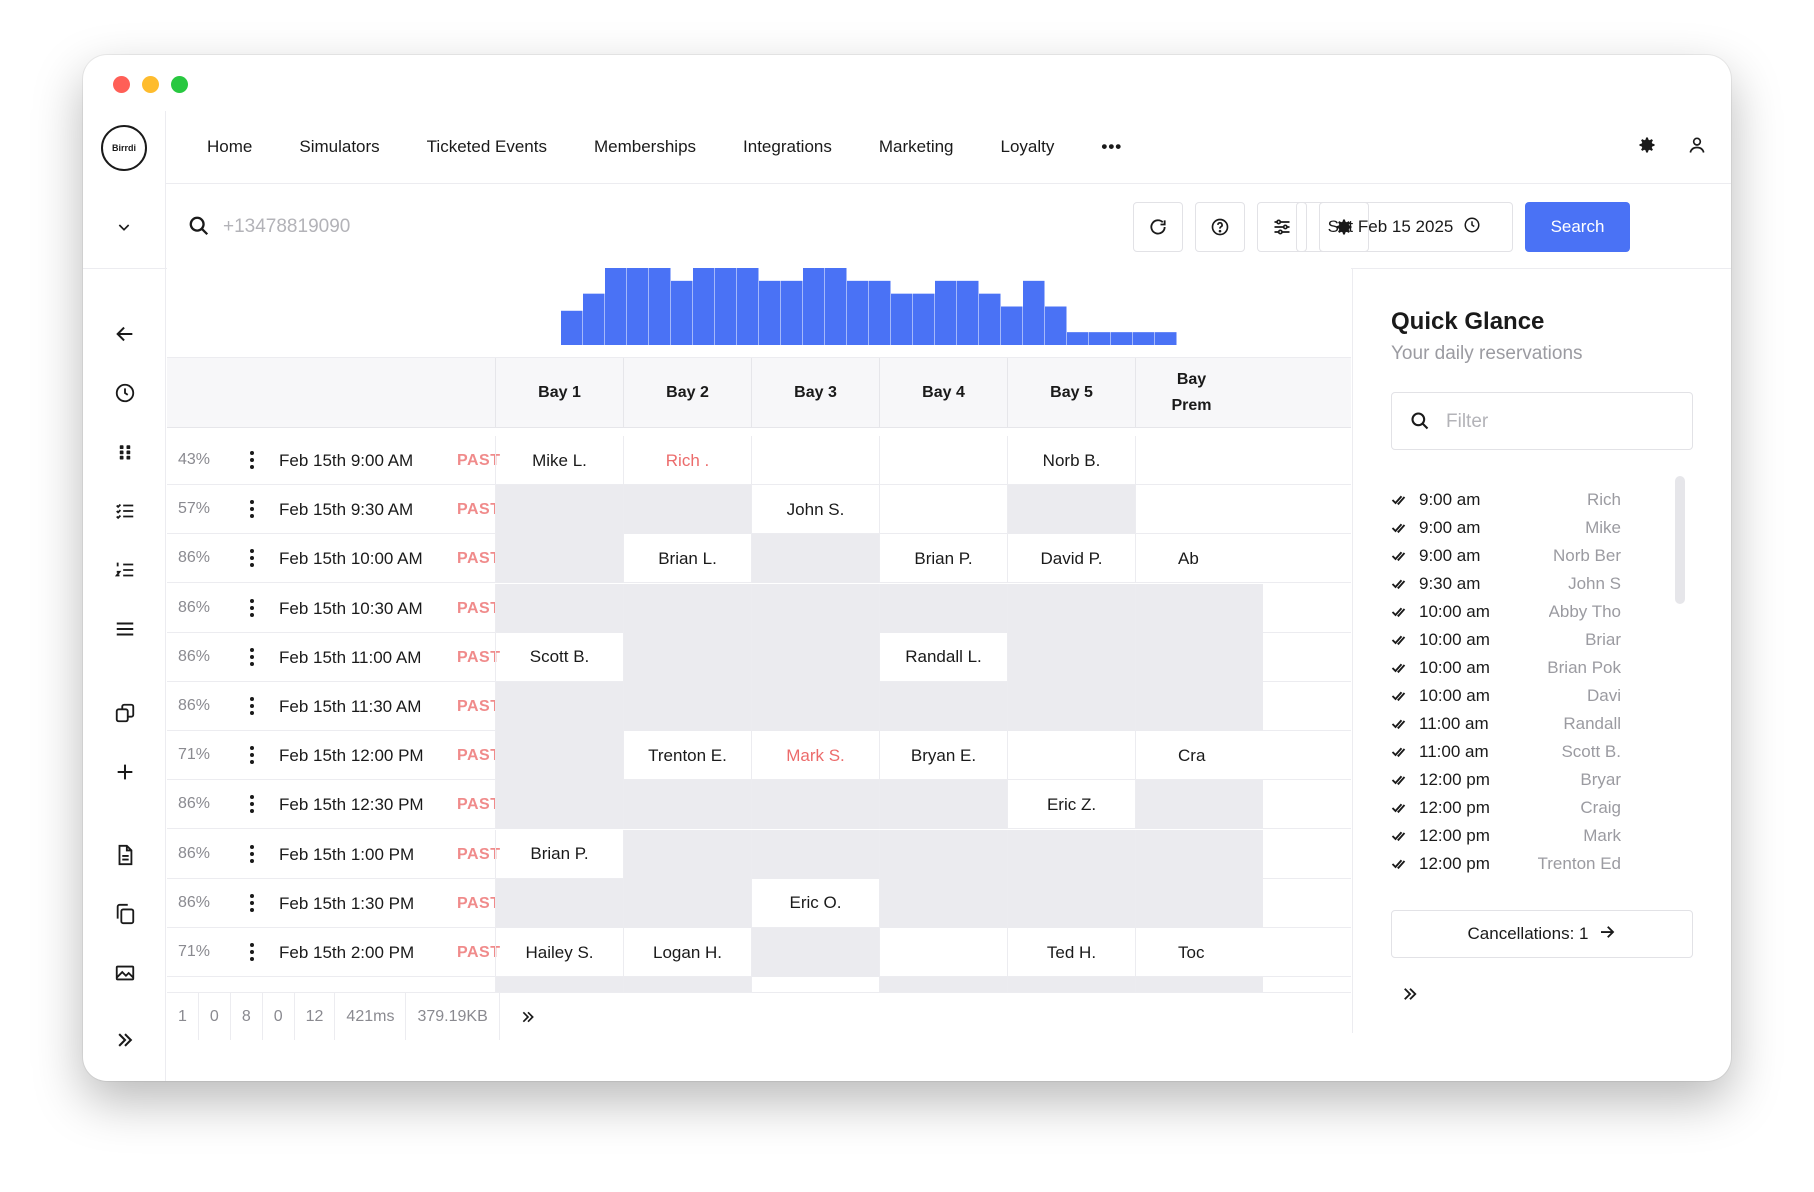  I want to click on list-item: 11:00 am Randall, so click(1506, 726).